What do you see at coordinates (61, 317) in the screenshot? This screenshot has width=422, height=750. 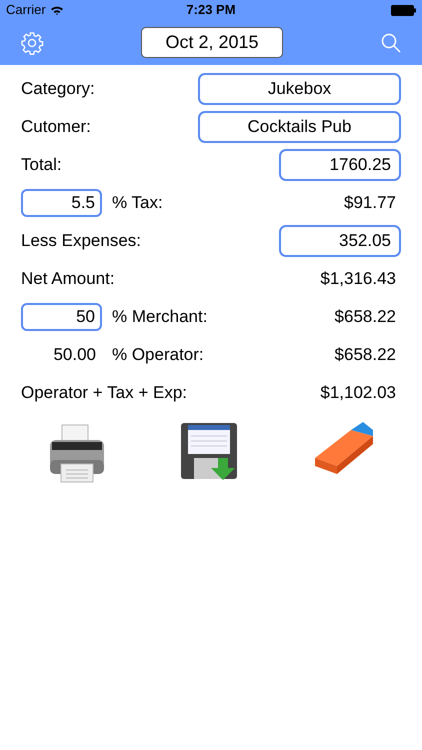 I see `percent-field: 50` at bounding box center [61, 317].